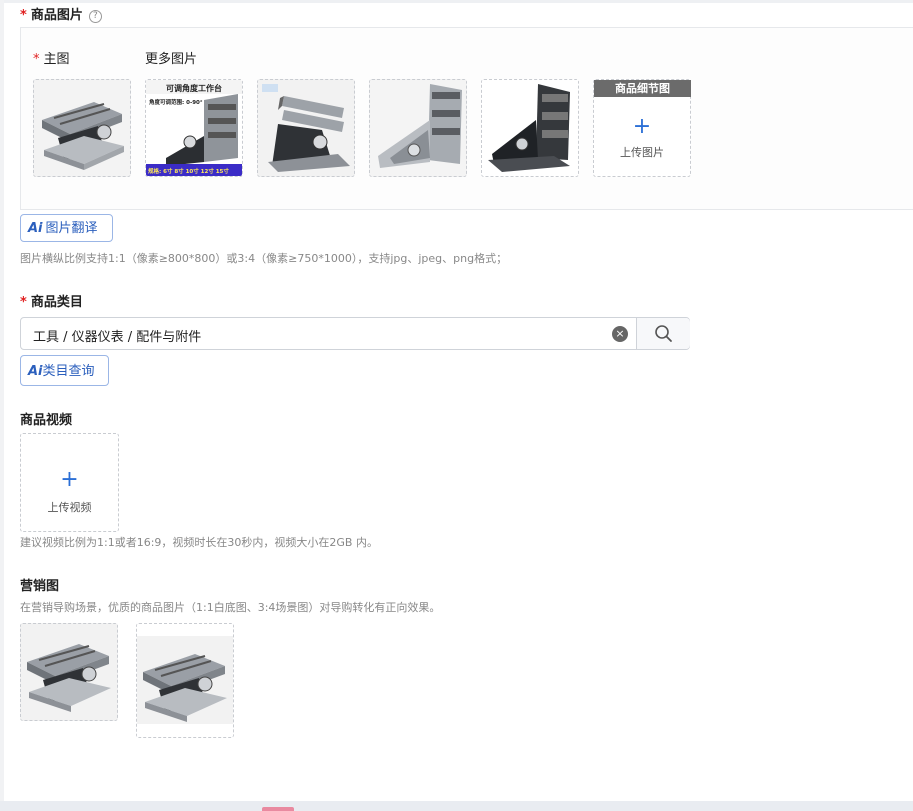 This screenshot has width=913, height=811. Describe the element at coordinates (456, 806) in the screenshot. I see `bottom-scrollbar` at that location.